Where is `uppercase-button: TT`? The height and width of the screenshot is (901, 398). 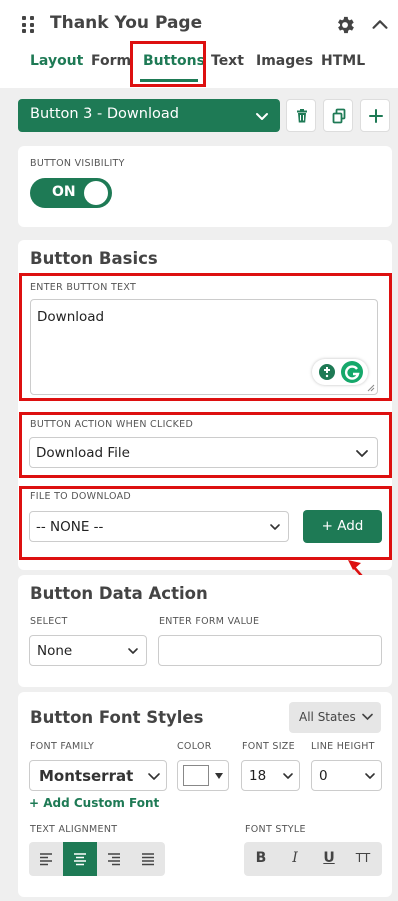
uppercase-button: TT is located at coordinates (363, 858).